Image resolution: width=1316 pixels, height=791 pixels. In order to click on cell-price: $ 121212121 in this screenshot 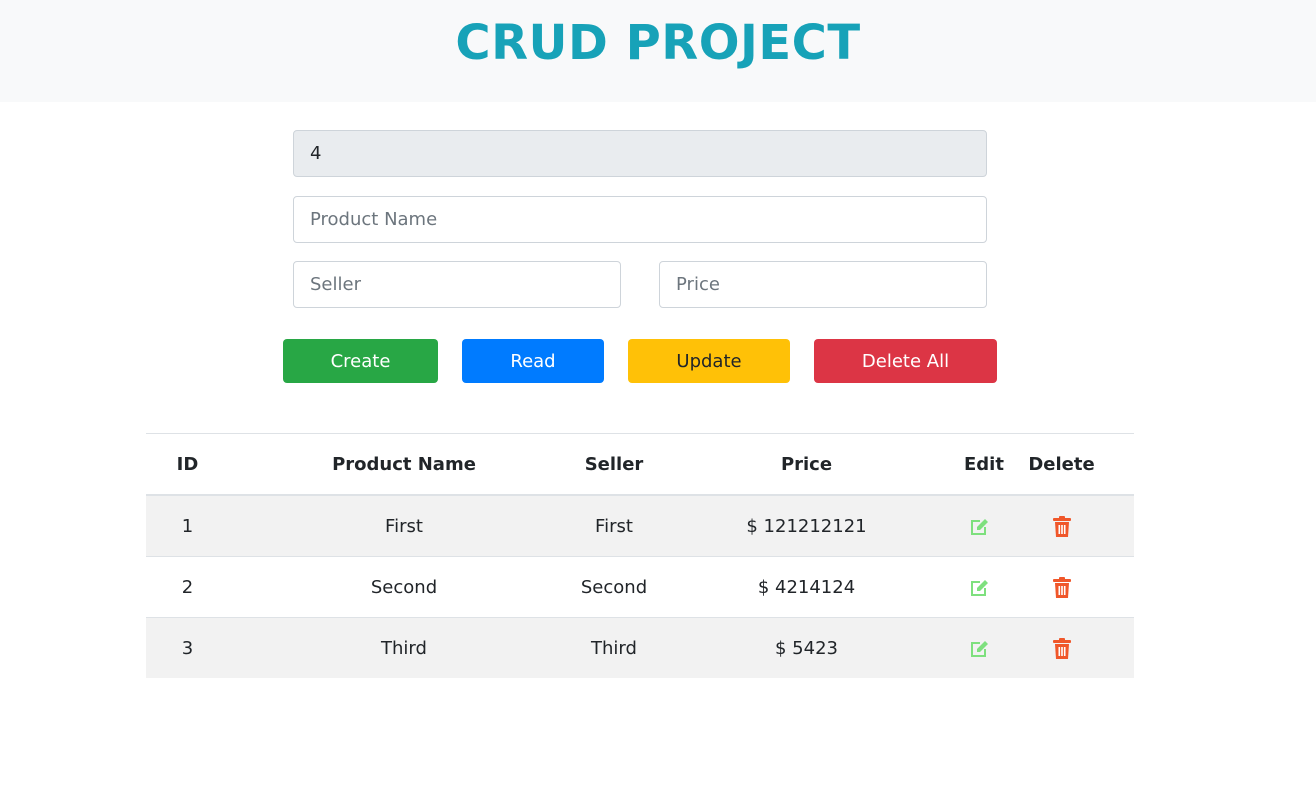, I will do `click(806, 525)`.